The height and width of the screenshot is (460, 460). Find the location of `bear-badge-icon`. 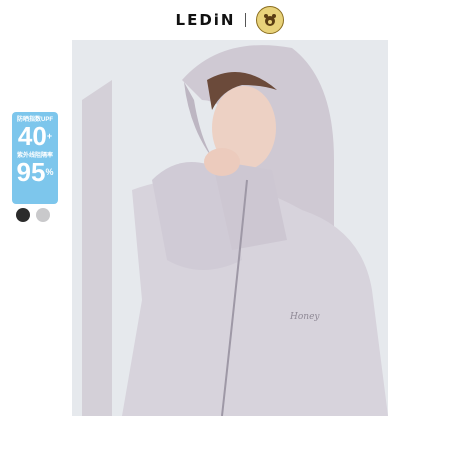

bear-badge-icon is located at coordinates (270, 20).